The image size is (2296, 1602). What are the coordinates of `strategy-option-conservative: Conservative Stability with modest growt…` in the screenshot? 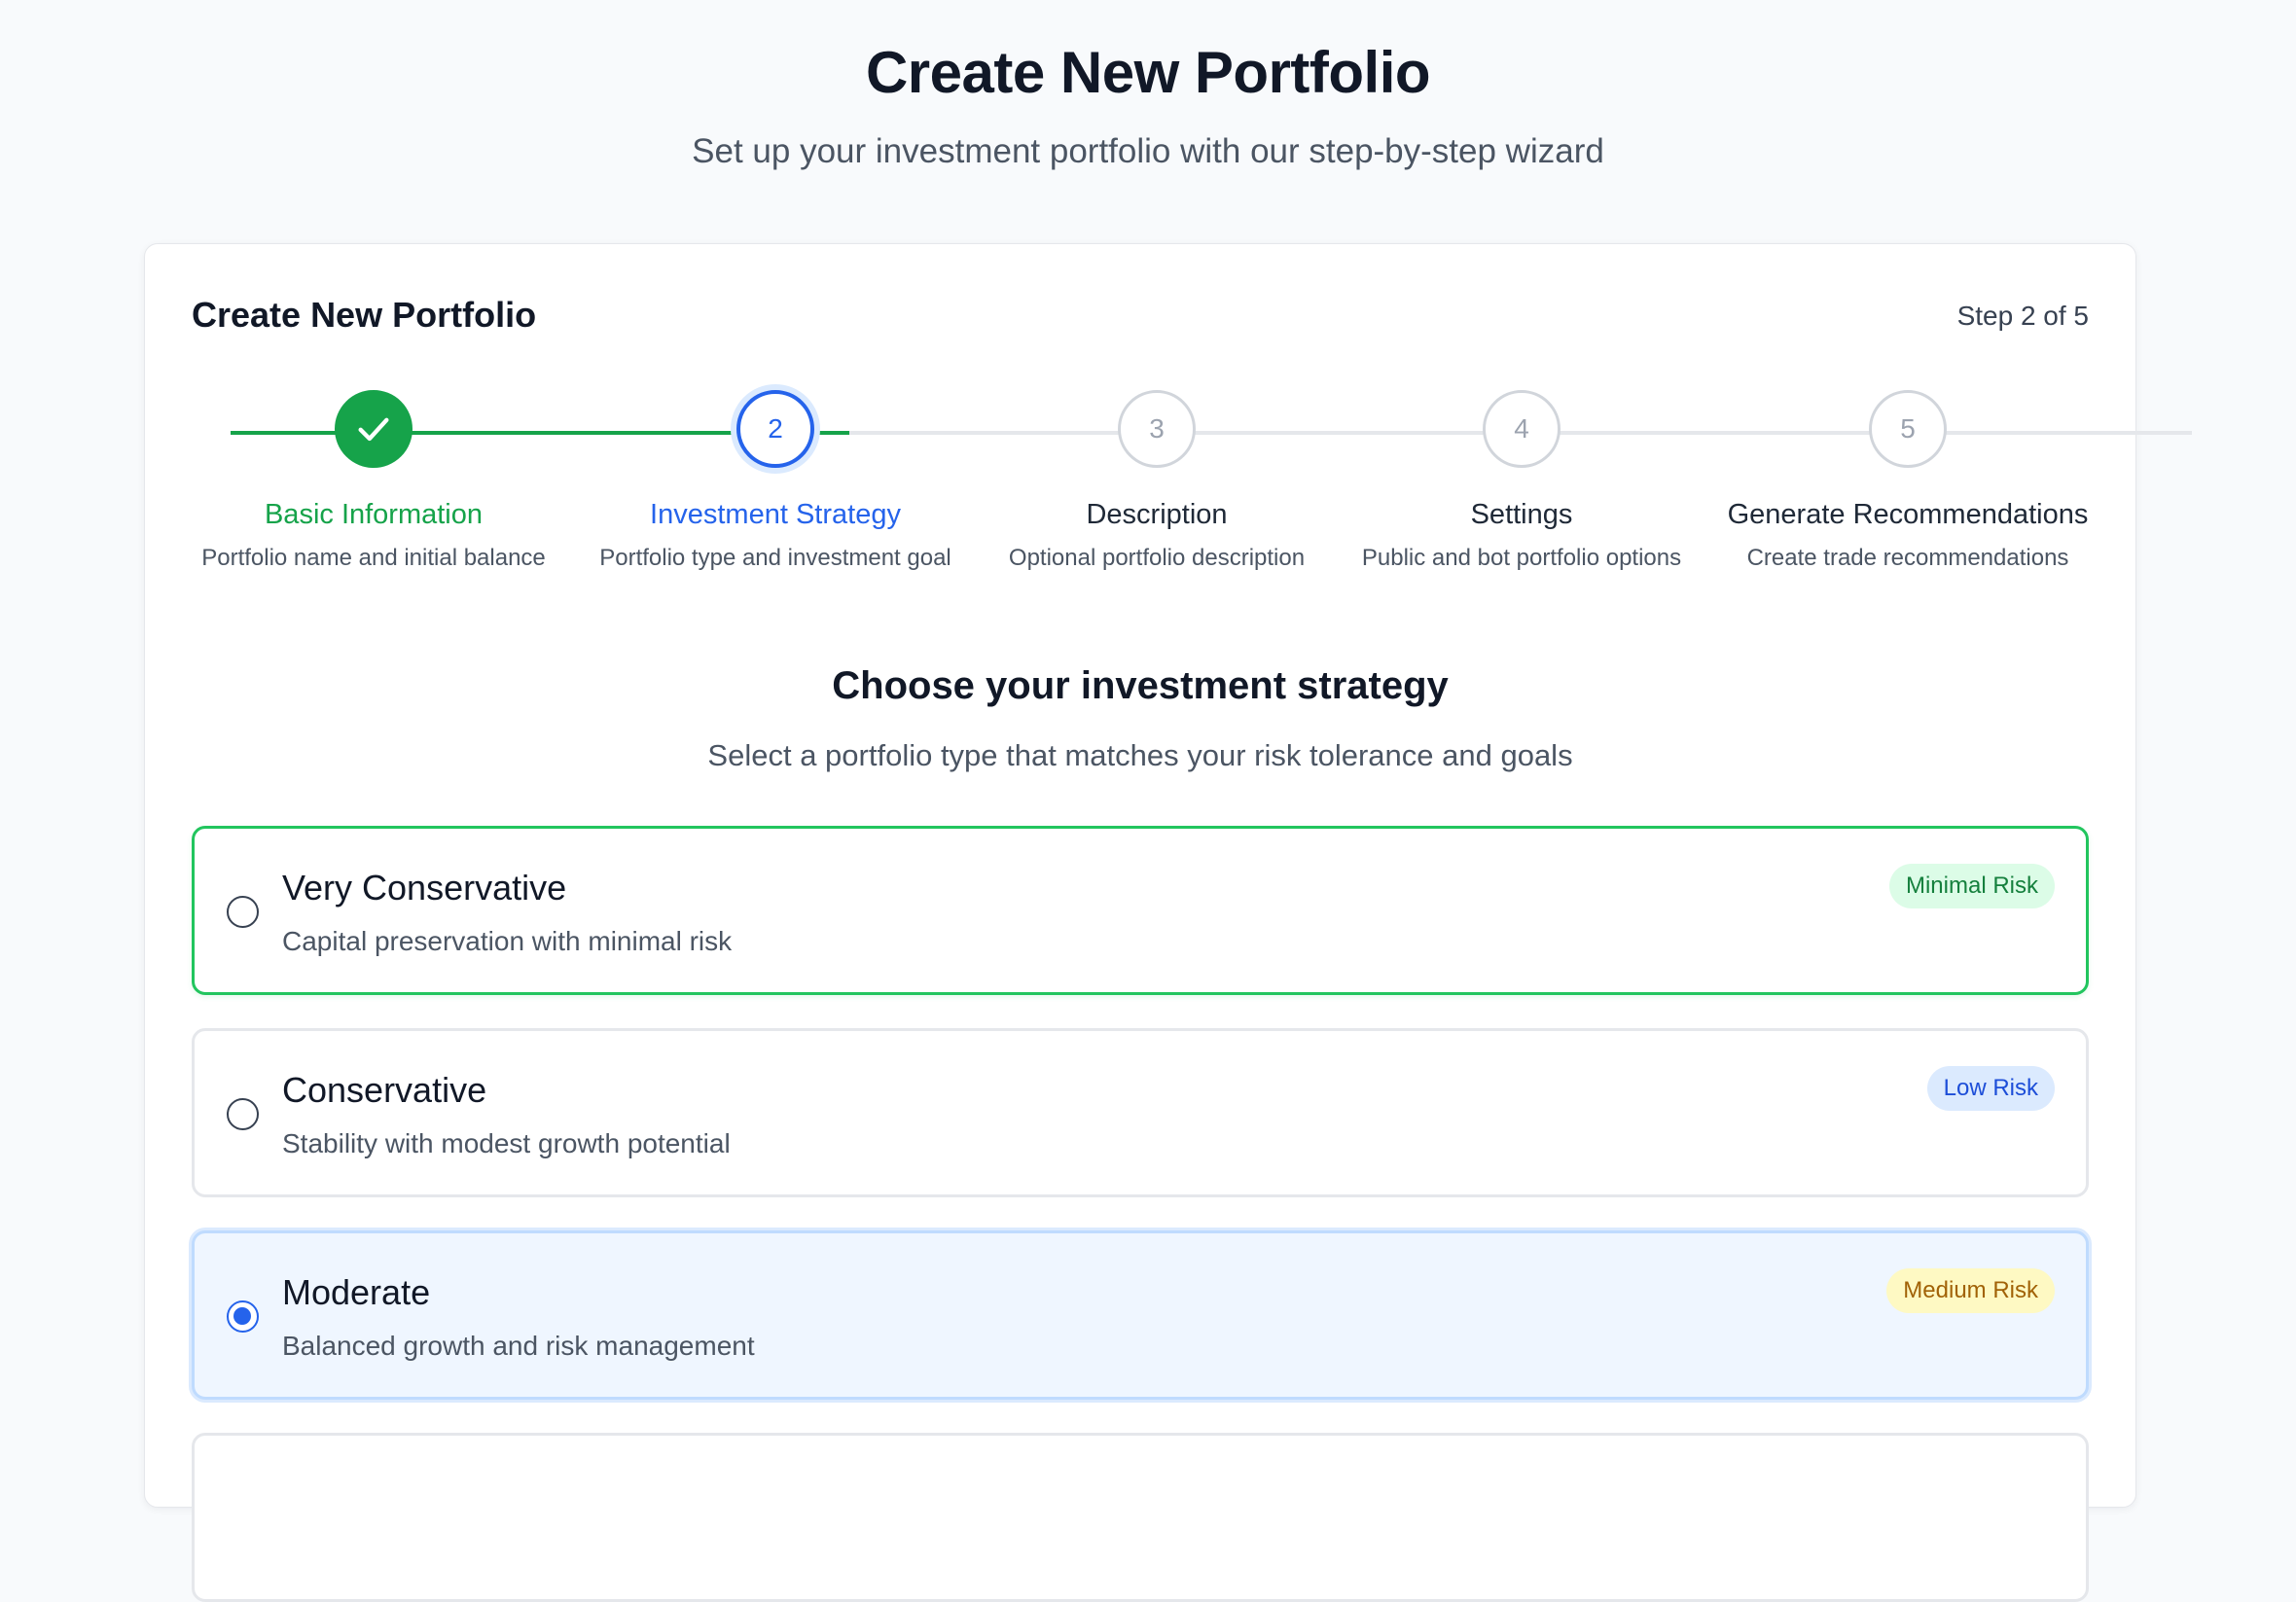 It's located at (1140, 1112).